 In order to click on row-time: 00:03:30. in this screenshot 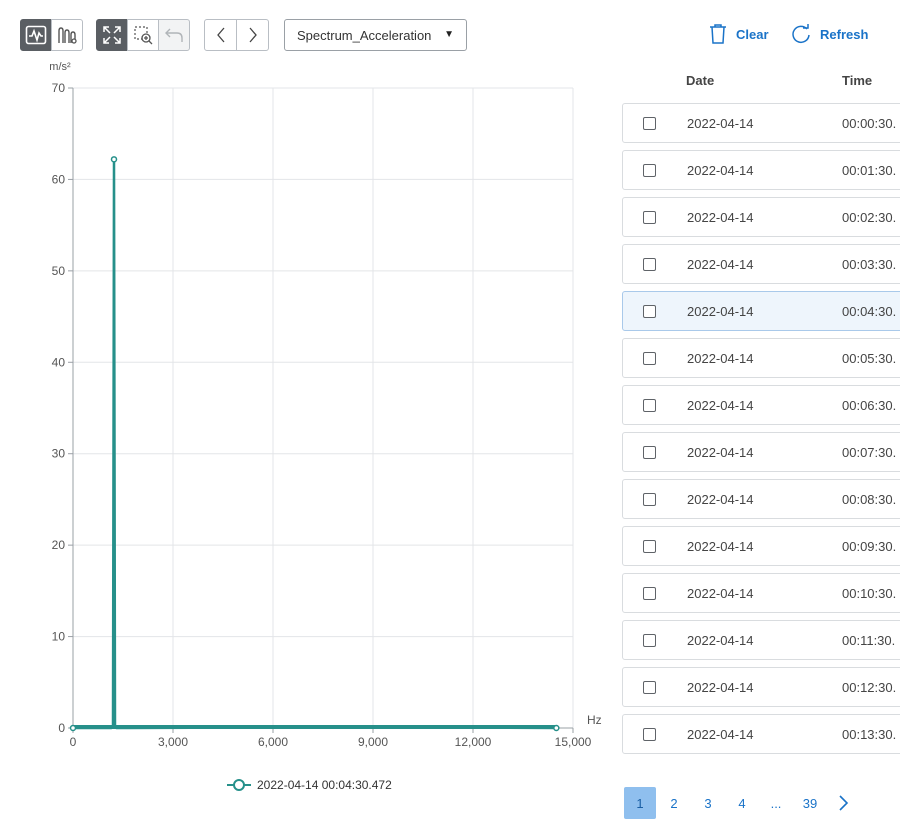, I will do `click(869, 264)`.